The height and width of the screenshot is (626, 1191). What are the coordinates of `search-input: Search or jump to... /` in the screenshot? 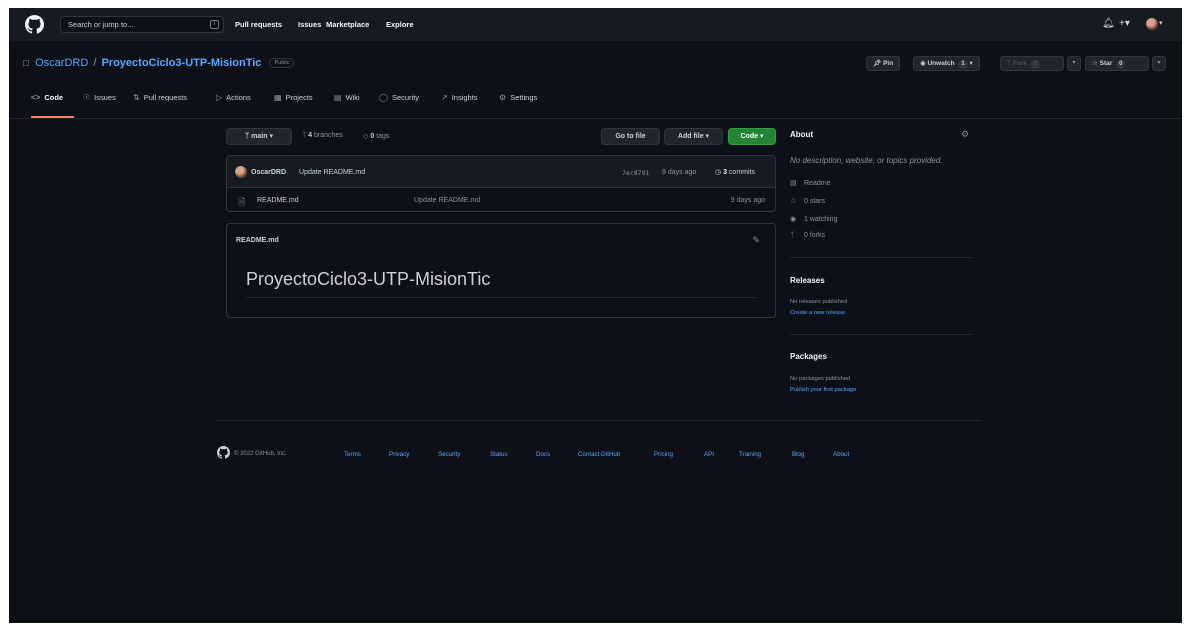 It's located at (142, 24).